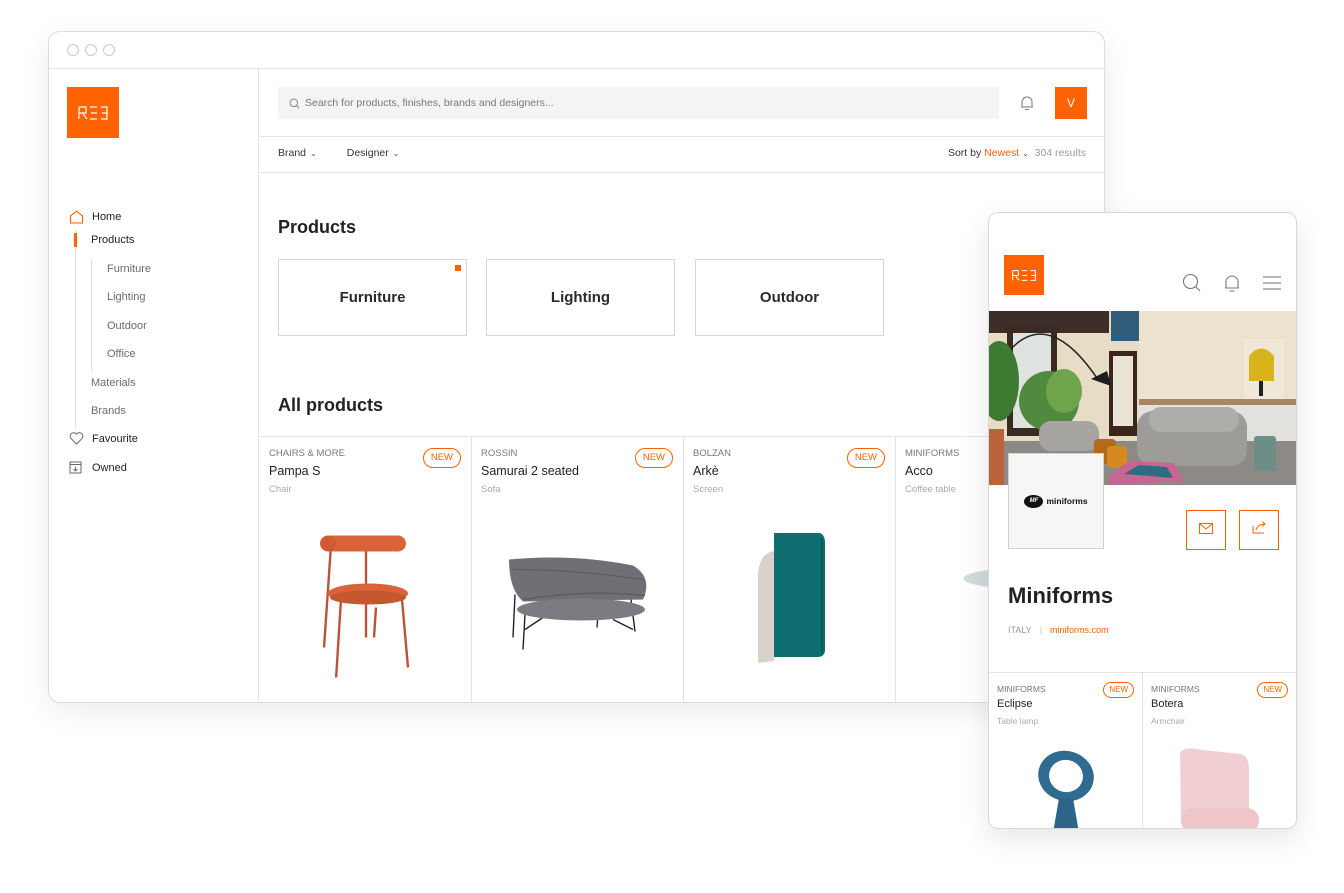 This screenshot has height=893, width=1344. Describe the element at coordinates (127, 326) in the screenshot. I see `sidebar-item-outdoor: Outdoor` at that location.